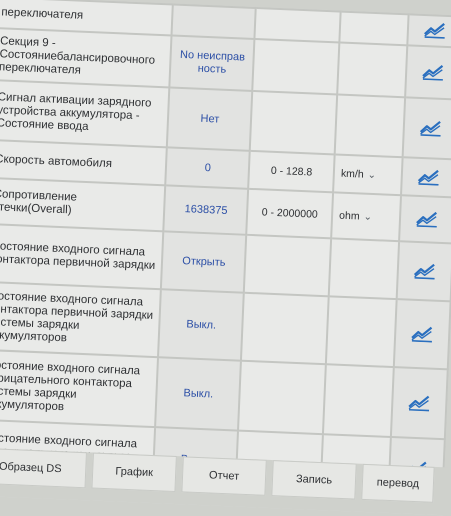  Describe the element at coordinates (207, 168) in the screenshot. I see `param-value: 0` at that location.